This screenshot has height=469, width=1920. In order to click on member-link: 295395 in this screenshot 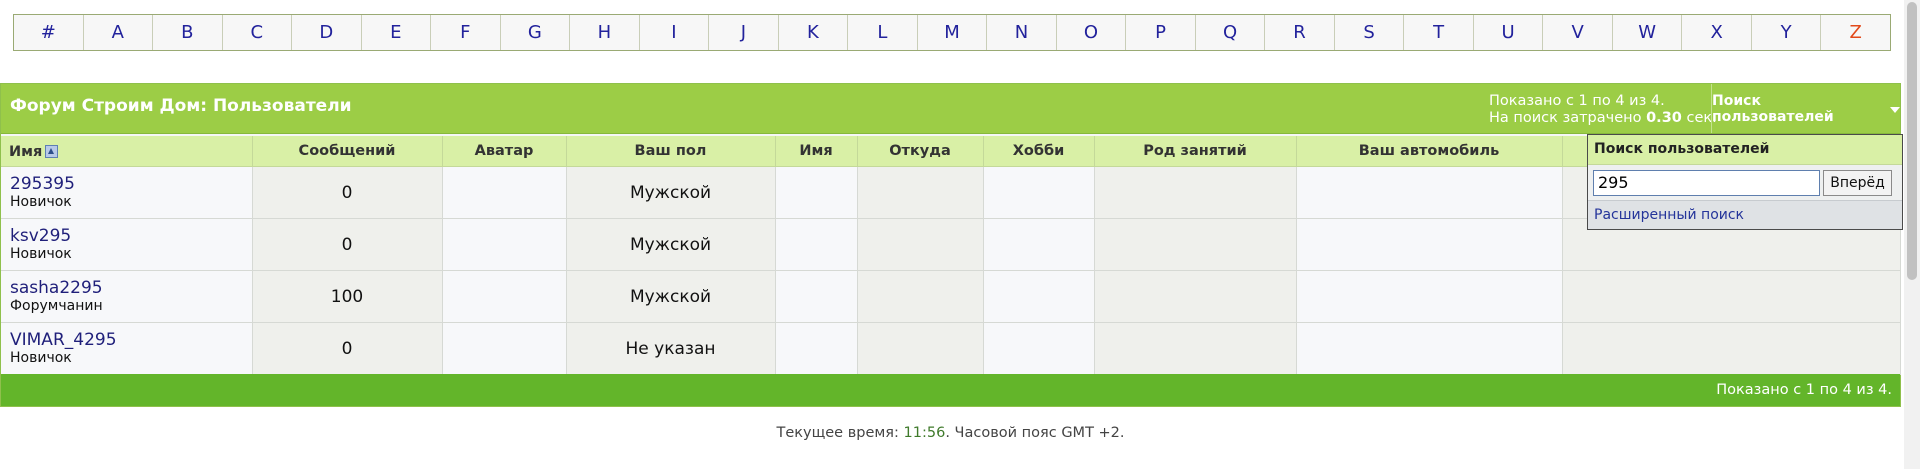, I will do `click(131, 184)`.